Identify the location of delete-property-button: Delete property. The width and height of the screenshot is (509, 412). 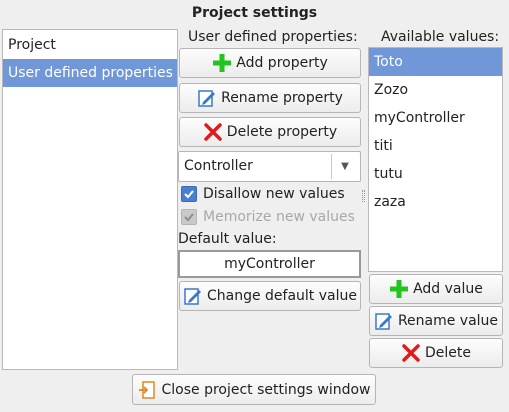
(270, 132).